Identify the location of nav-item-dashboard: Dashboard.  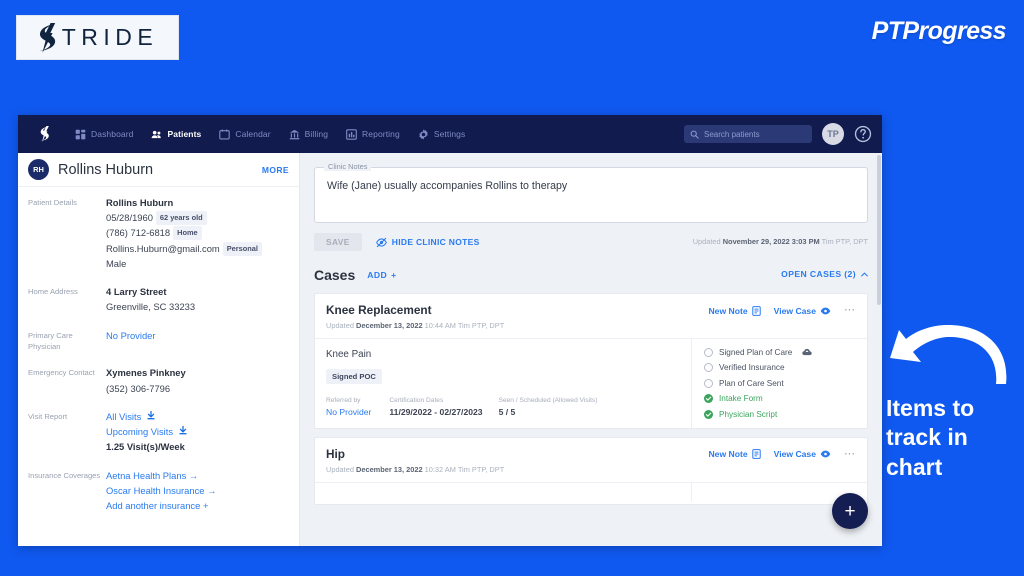
(104, 134).